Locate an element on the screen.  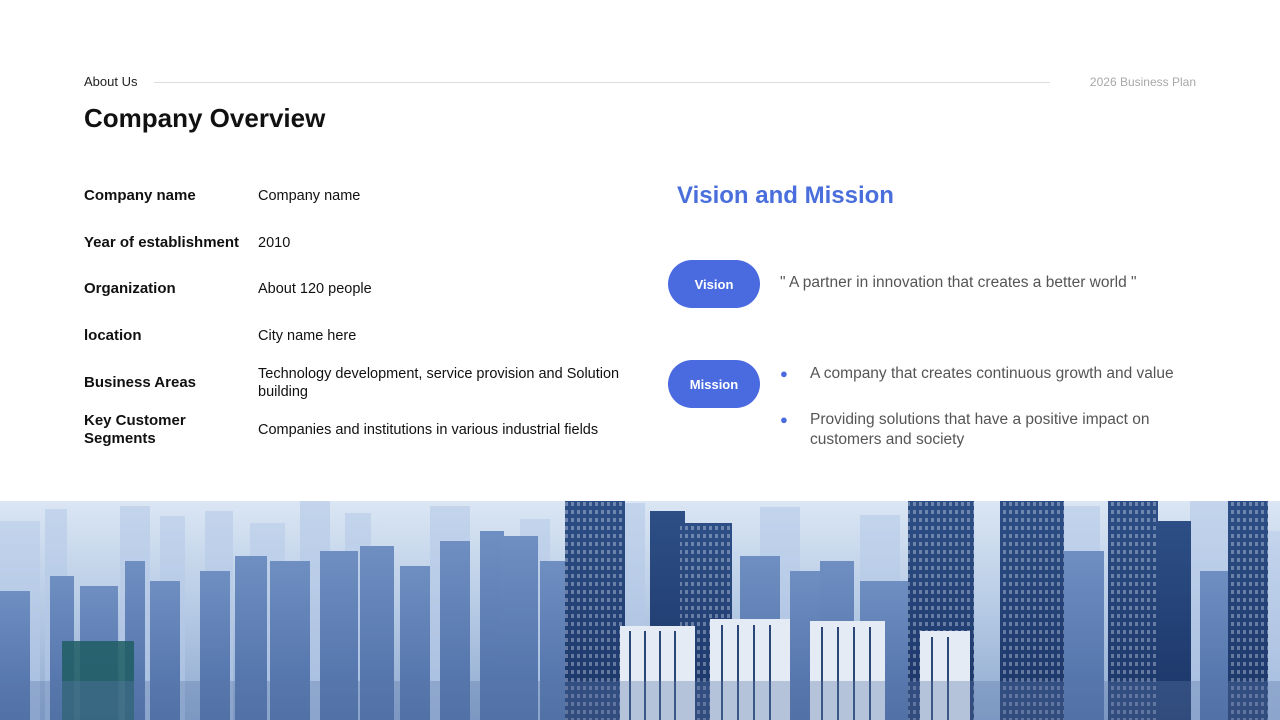
vision-badge: Vision is located at coordinates (714, 284).